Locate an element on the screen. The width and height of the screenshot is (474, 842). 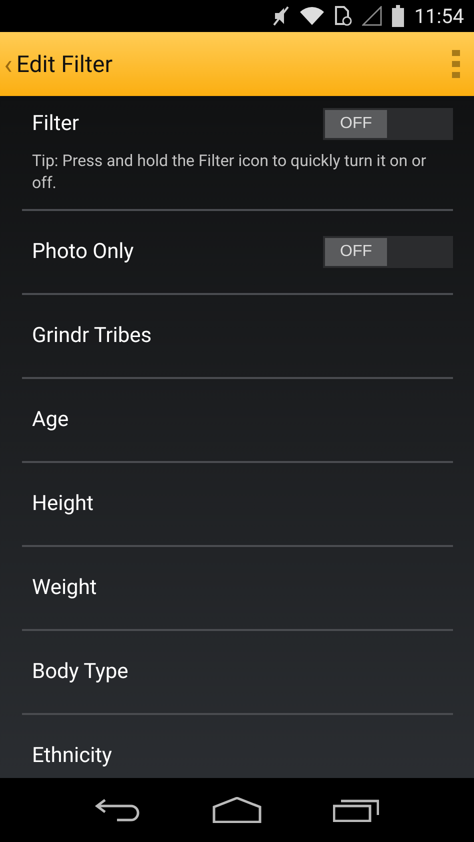
setting-item: Weight is located at coordinates (64, 588).